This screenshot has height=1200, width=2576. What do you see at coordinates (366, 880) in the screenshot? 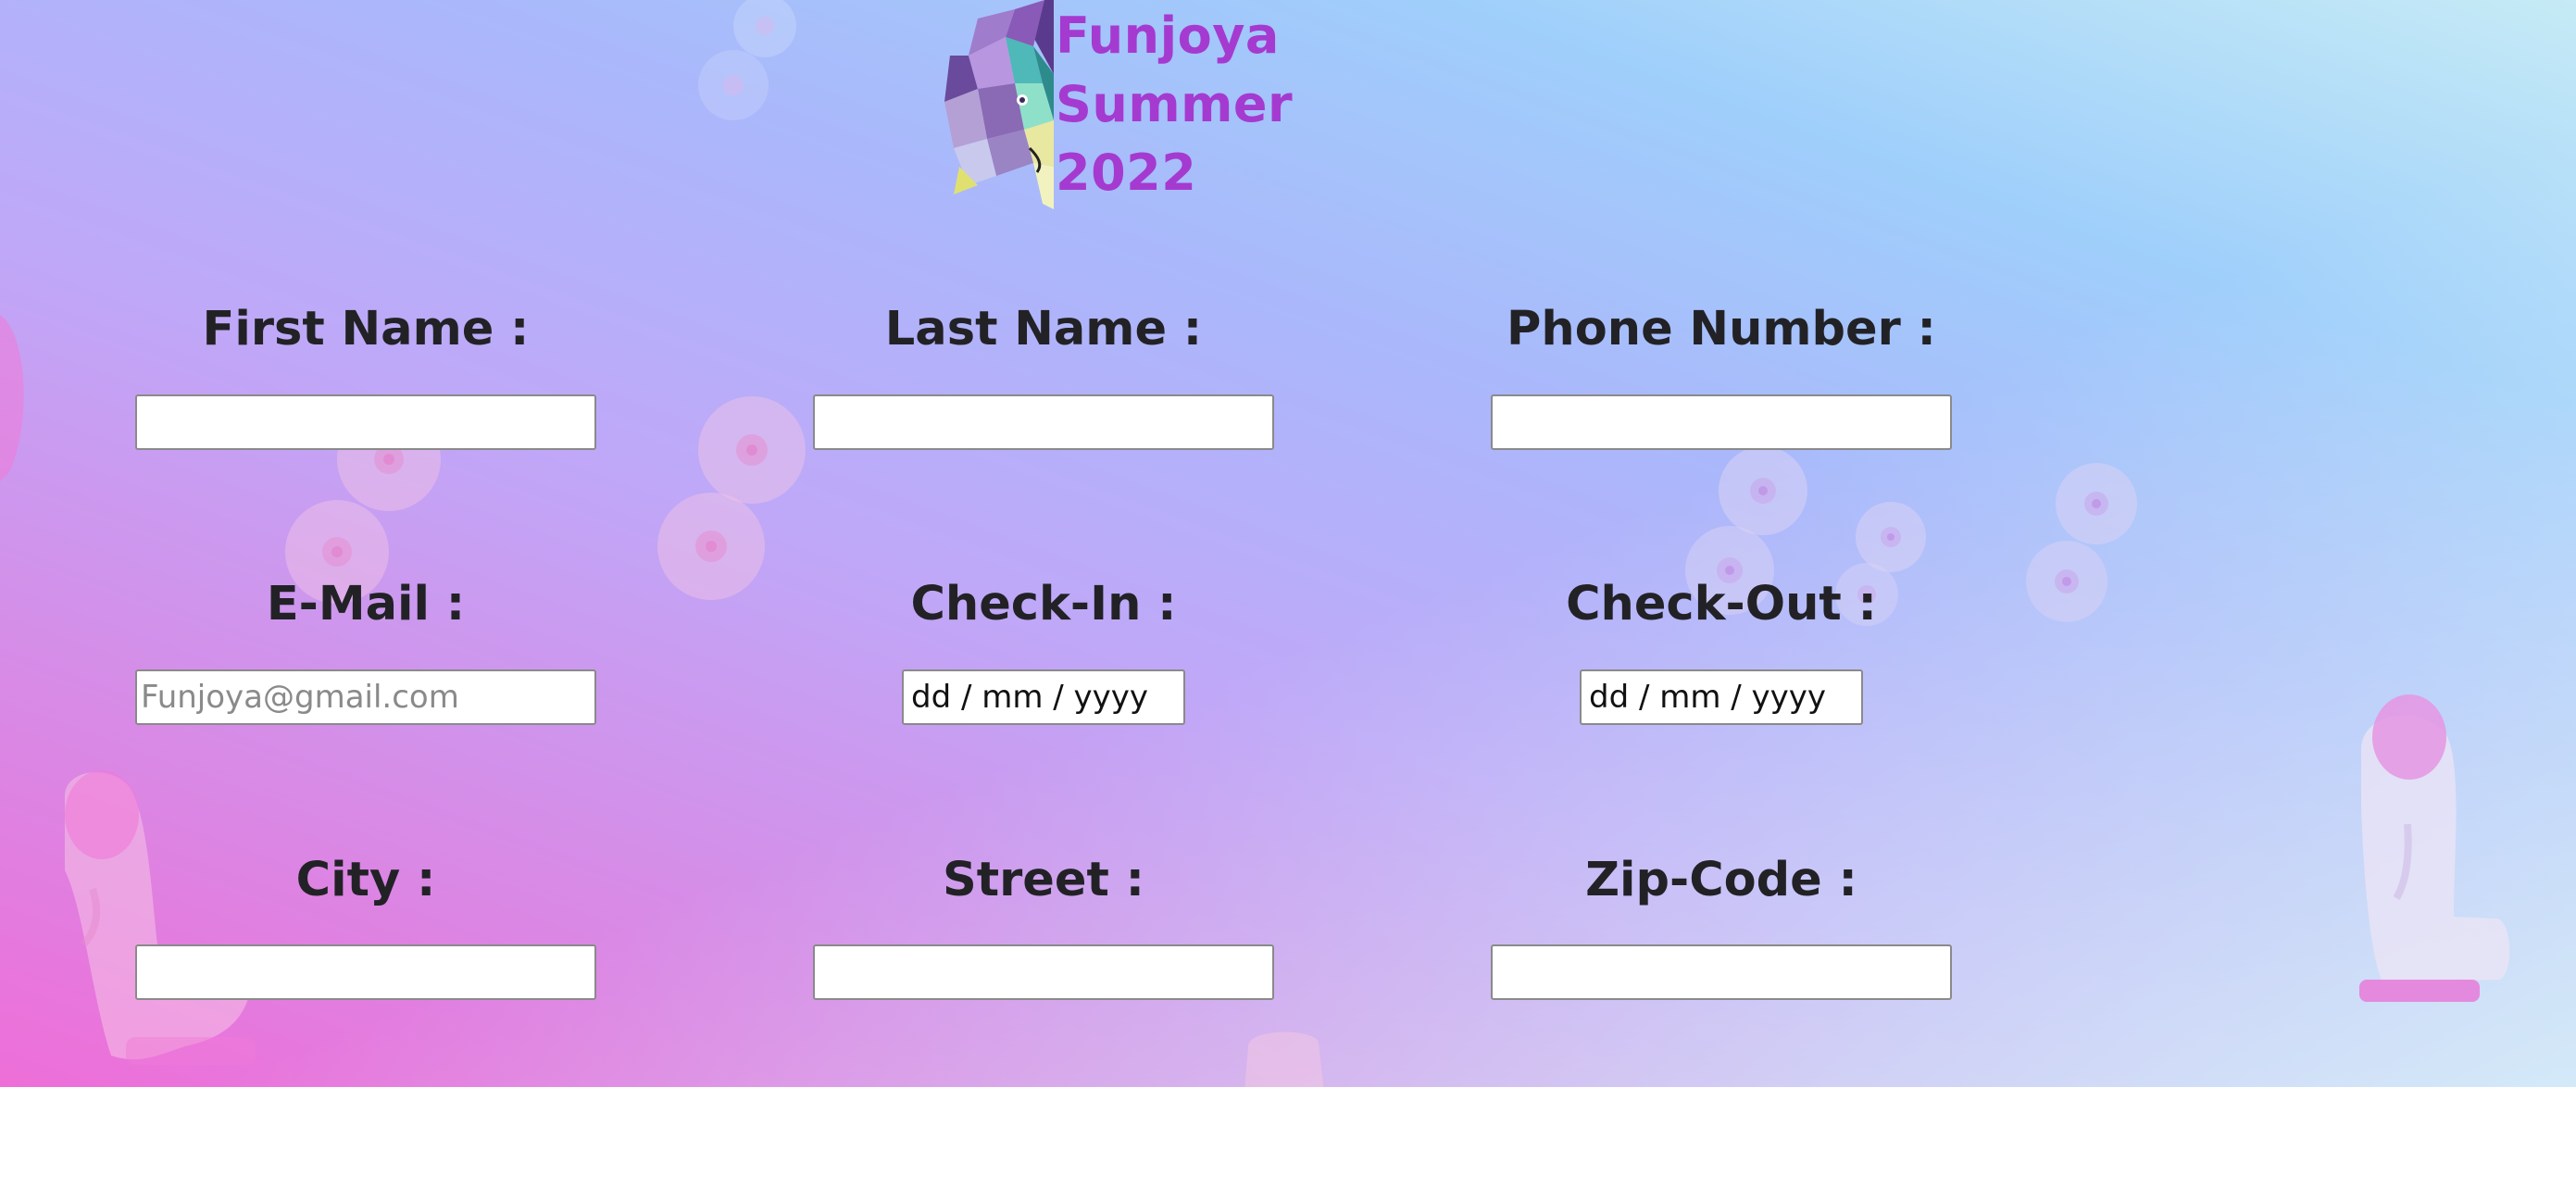
I see `city-label: City :` at bounding box center [366, 880].